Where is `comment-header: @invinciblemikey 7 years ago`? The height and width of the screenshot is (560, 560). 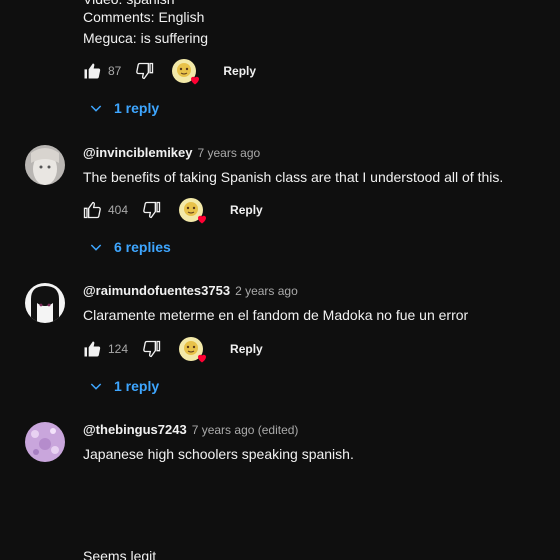
comment-header: @invinciblemikey 7 years ago is located at coordinates (171, 154).